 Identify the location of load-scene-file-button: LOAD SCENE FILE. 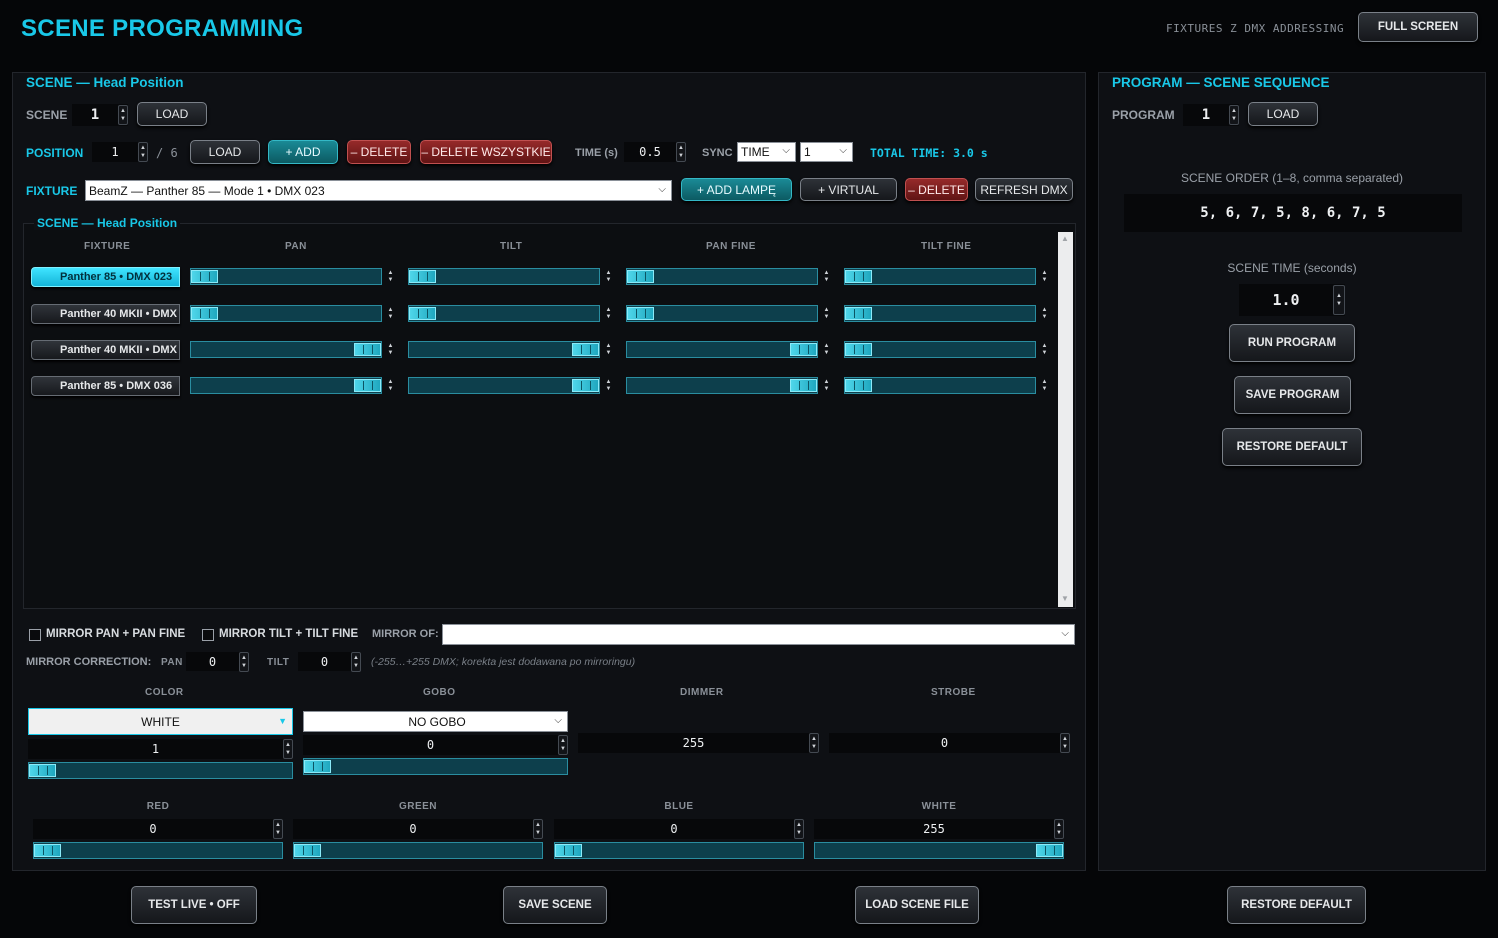
(917, 905).